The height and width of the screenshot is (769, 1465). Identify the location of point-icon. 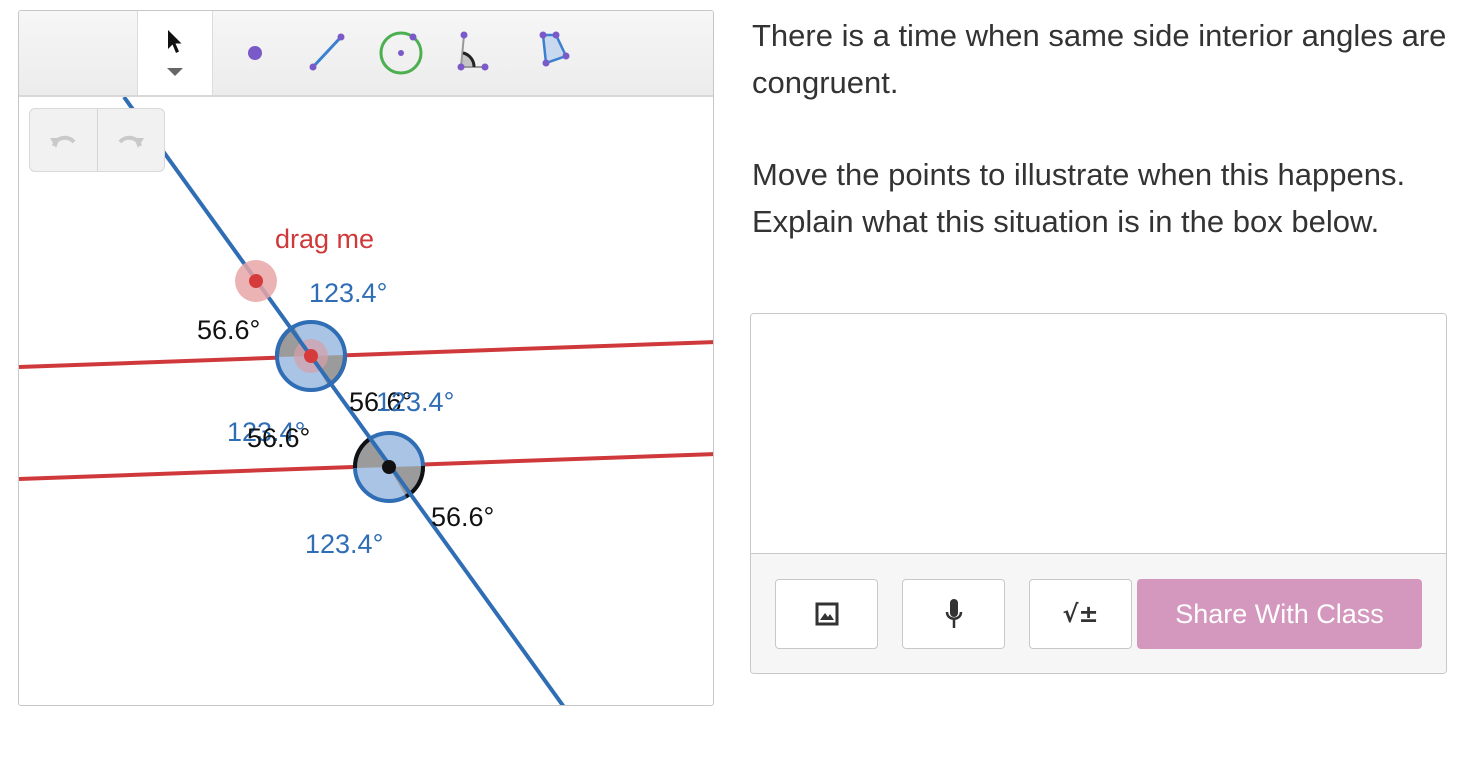
(255, 53).